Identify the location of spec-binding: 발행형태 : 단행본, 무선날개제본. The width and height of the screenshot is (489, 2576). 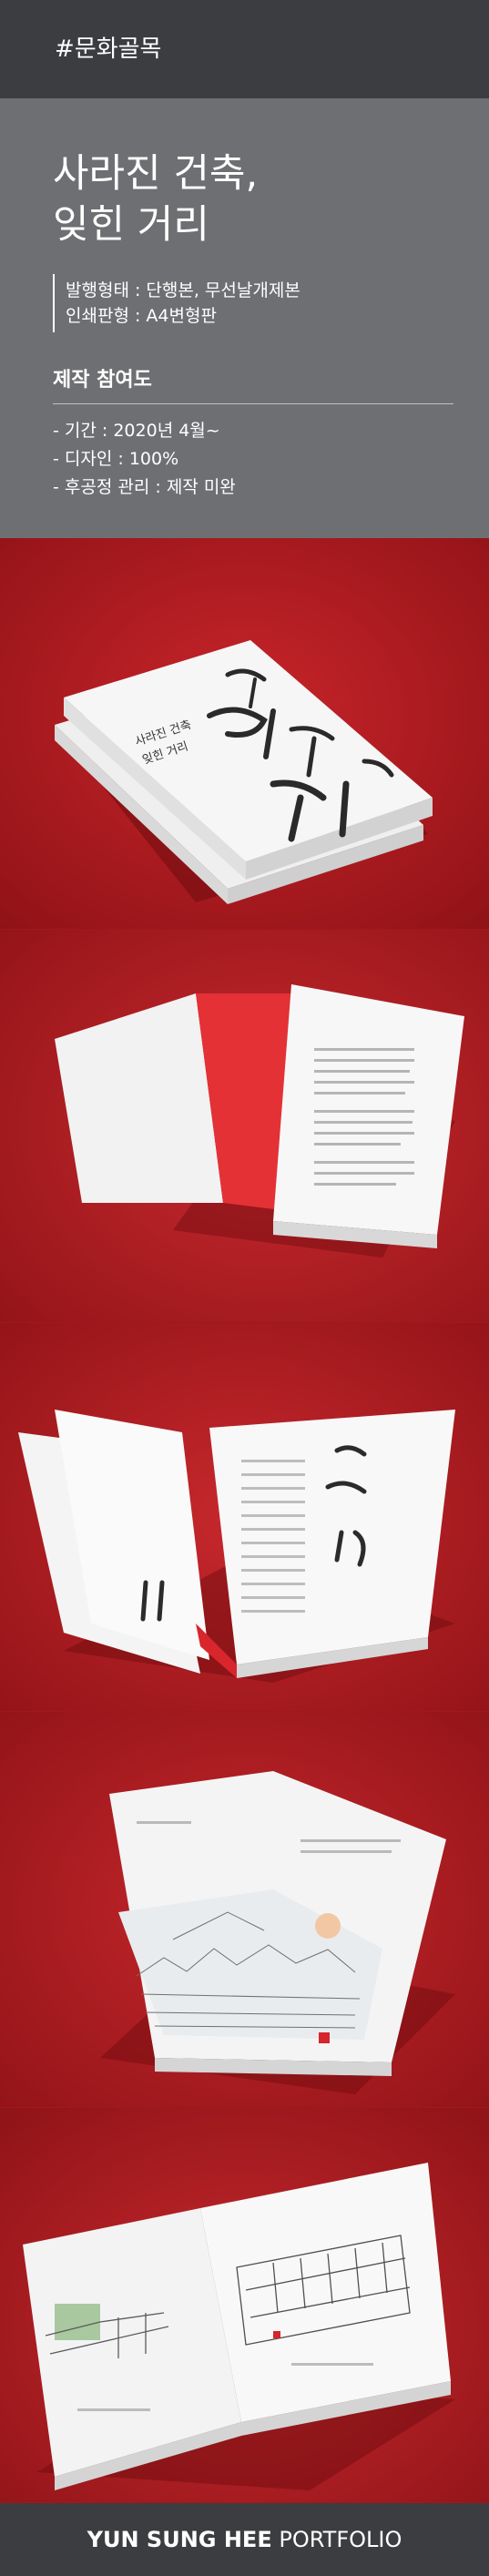
(183, 290).